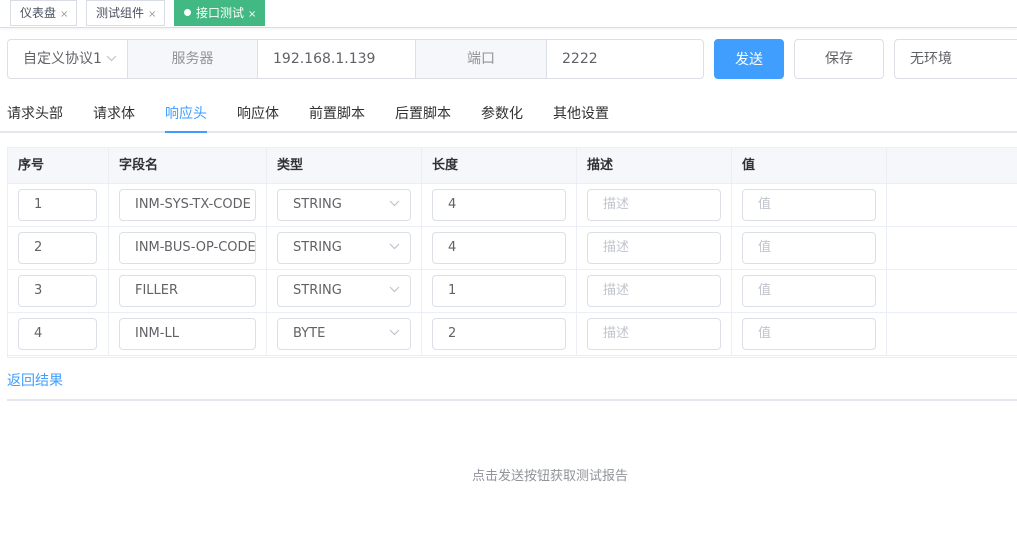 This screenshot has width=1017, height=537. I want to click on seq-input: 2, so click(57, 248).